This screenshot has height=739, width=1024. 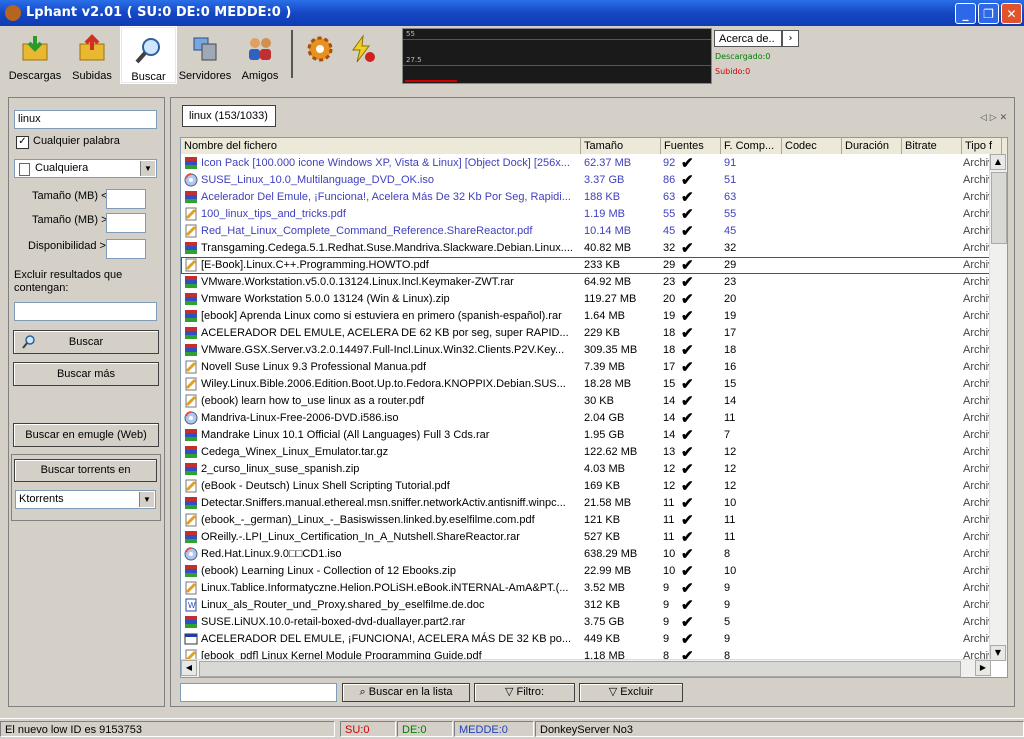 What do you see at coordinates (85, 119) in the screenshot?
I see `search-input: linux` at bounding box center [85, 119].